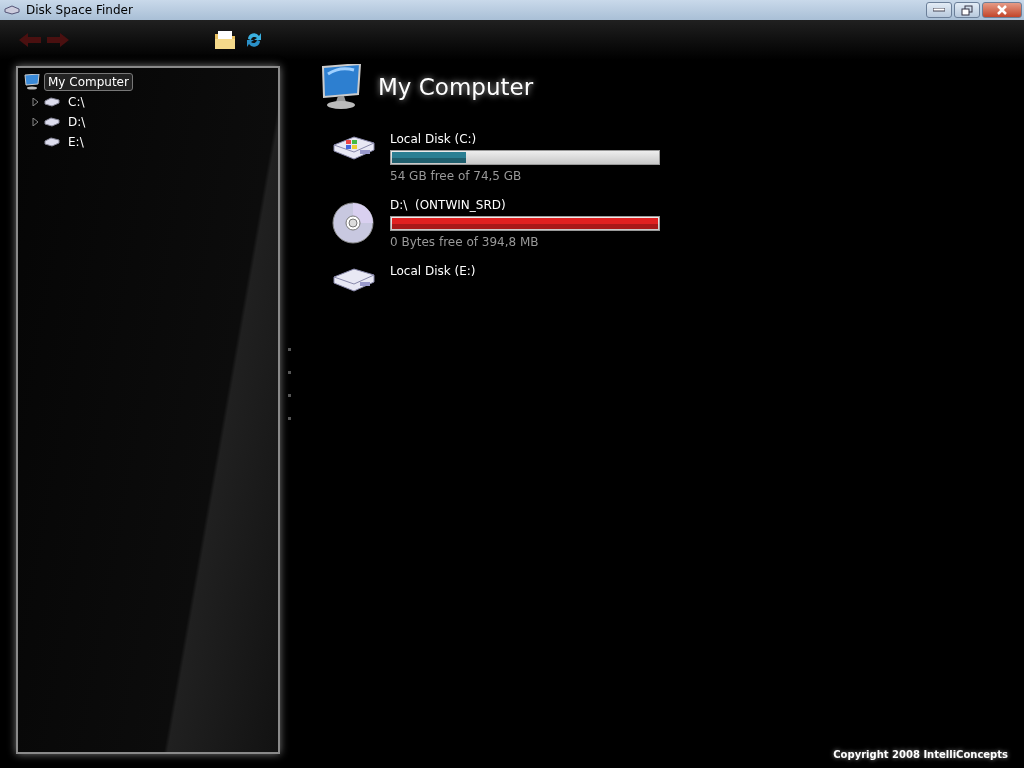 The image size is (1024, 768). I want to click on refresh-button, so click(254, 40).